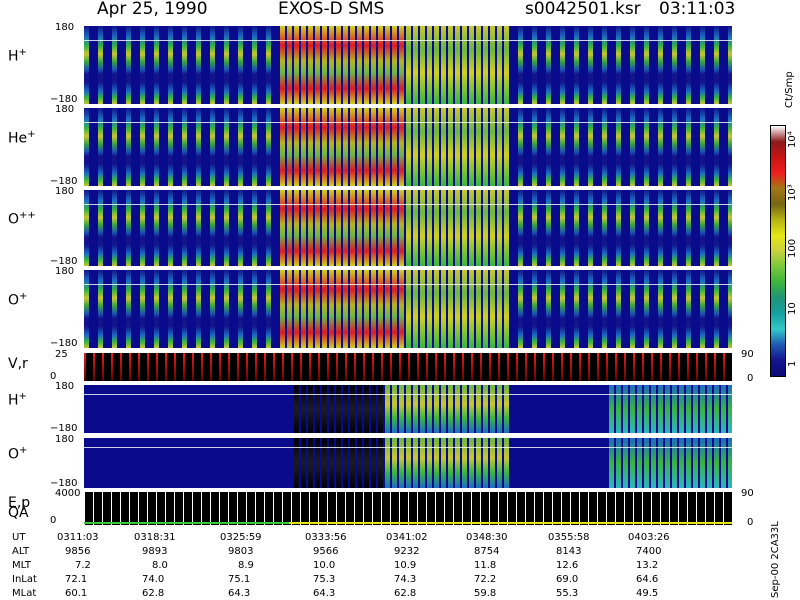  What do you see at coordinates (750, 522) in the screenshot?
I see `rtick-bot-ep: 0` at bounding box center [750, 522].